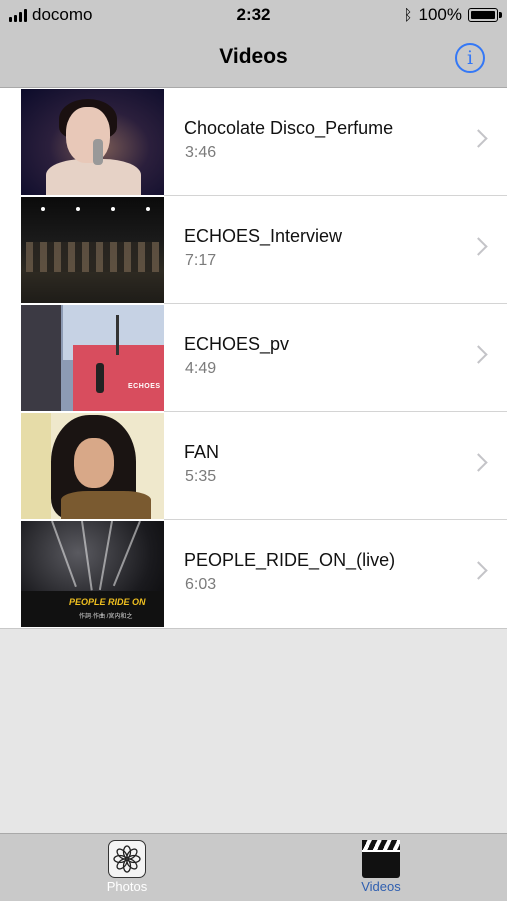 Image resolution: width=507 pixels, height=901 pixels. I want to click on status-right-group: ᛒ 100%, so click(452, 15).